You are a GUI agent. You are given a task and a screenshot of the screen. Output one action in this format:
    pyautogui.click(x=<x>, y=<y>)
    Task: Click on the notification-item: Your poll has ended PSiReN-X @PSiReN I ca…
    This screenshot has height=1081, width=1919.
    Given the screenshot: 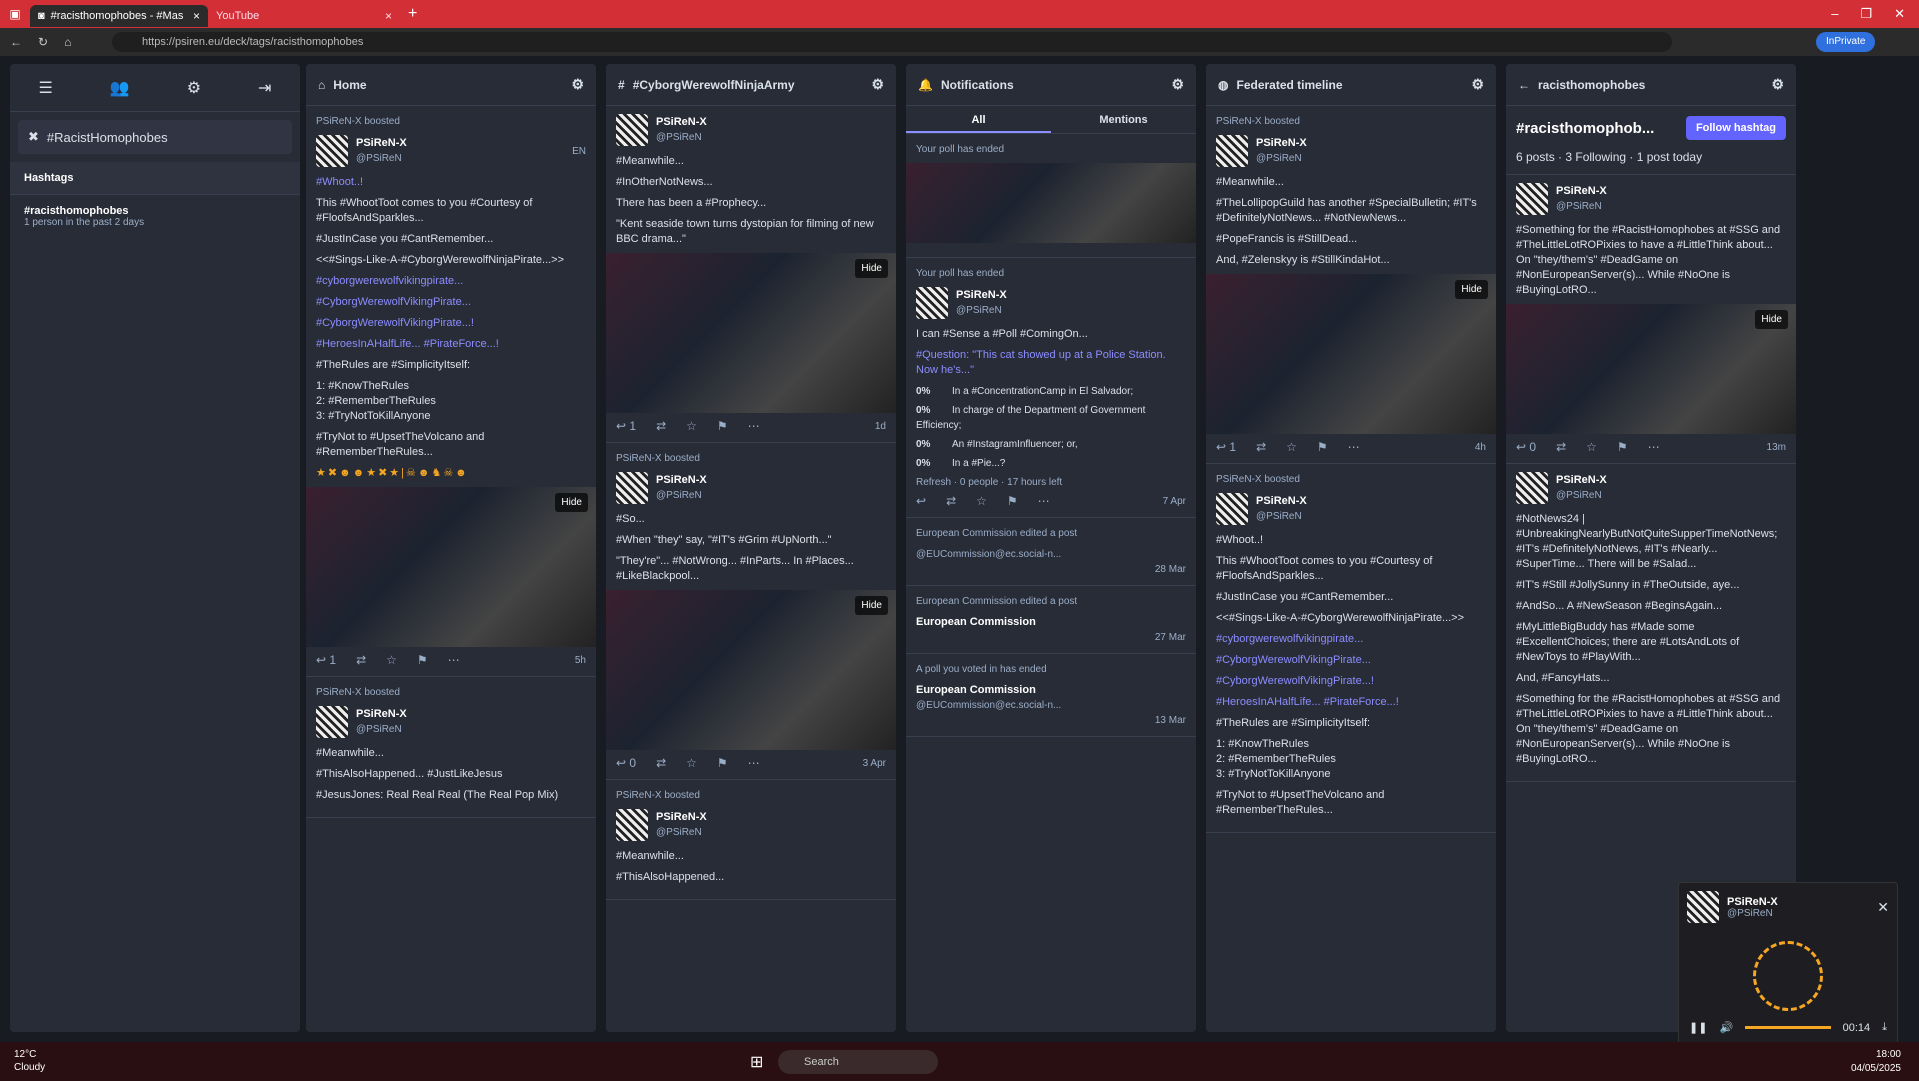 What is the action you would take?
    pyautogui.click(x=1051, y=388)
    